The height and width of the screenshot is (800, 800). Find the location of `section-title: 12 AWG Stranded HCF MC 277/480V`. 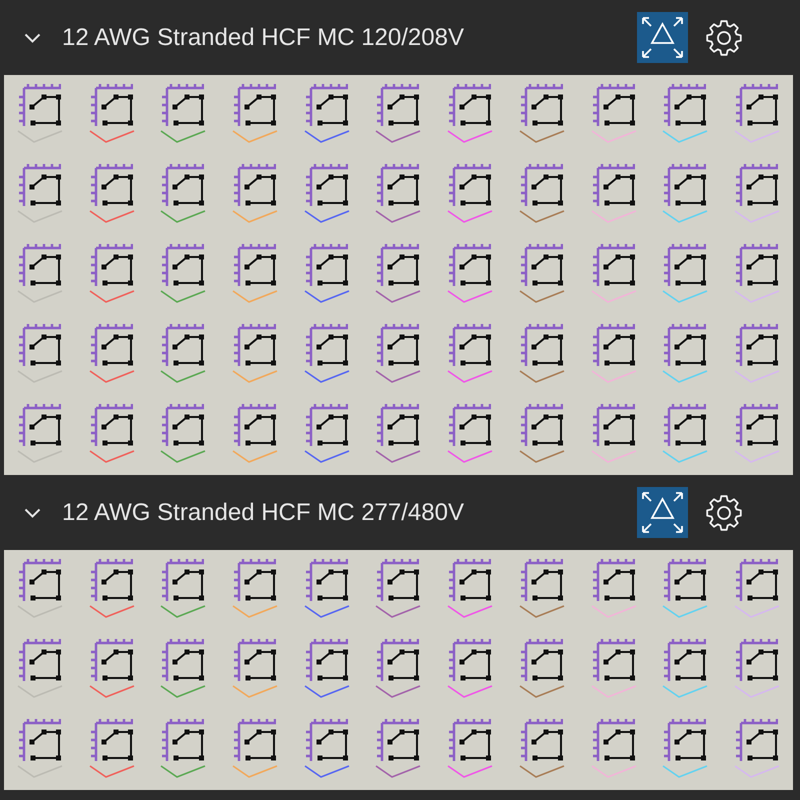

section-title: 12 AWG Stranded HCF MC 277/480V is located at coordinates (263, 512).